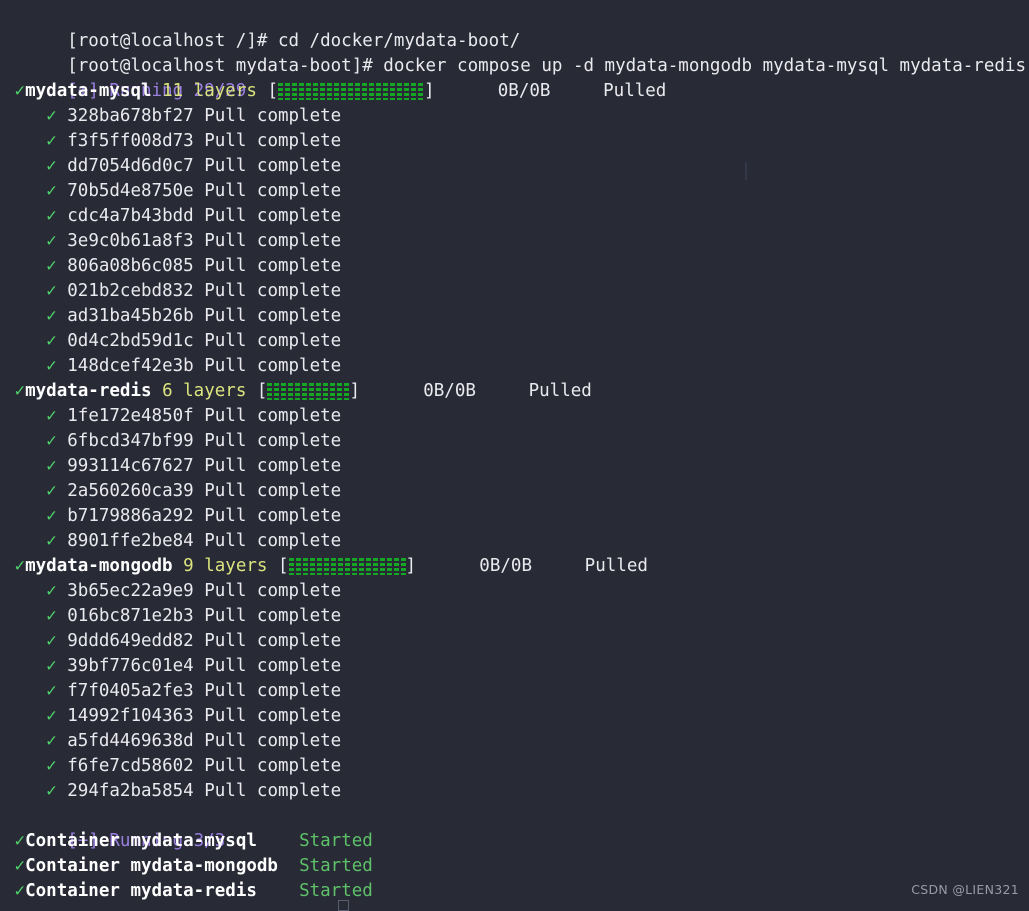  What do you see at coordinates (193, 841) in the screenshot?
I see `container-name: mydata-mysql` at bounding box center [193, 841].